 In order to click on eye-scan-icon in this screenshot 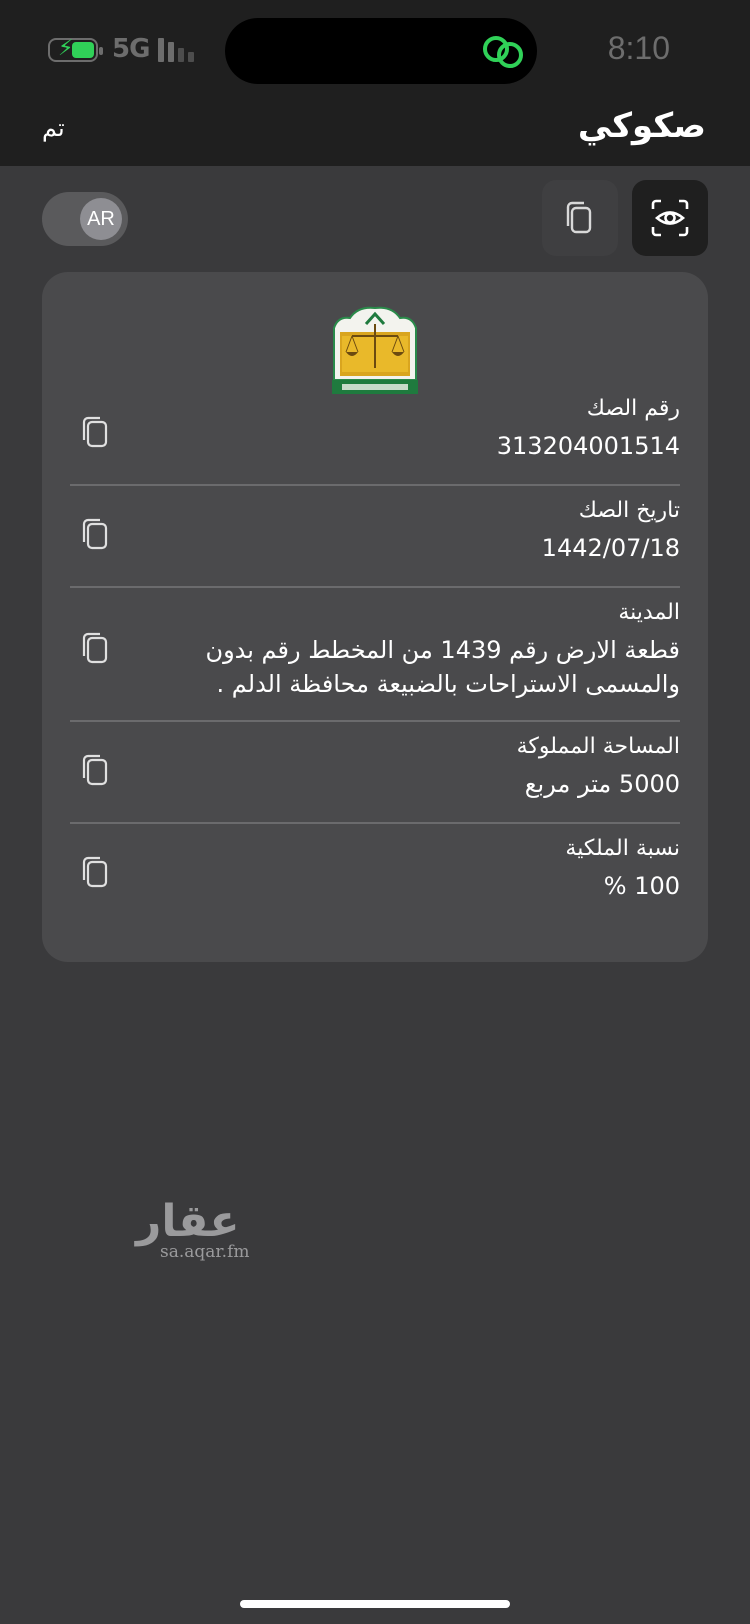, I will do `click(670, 218)`.